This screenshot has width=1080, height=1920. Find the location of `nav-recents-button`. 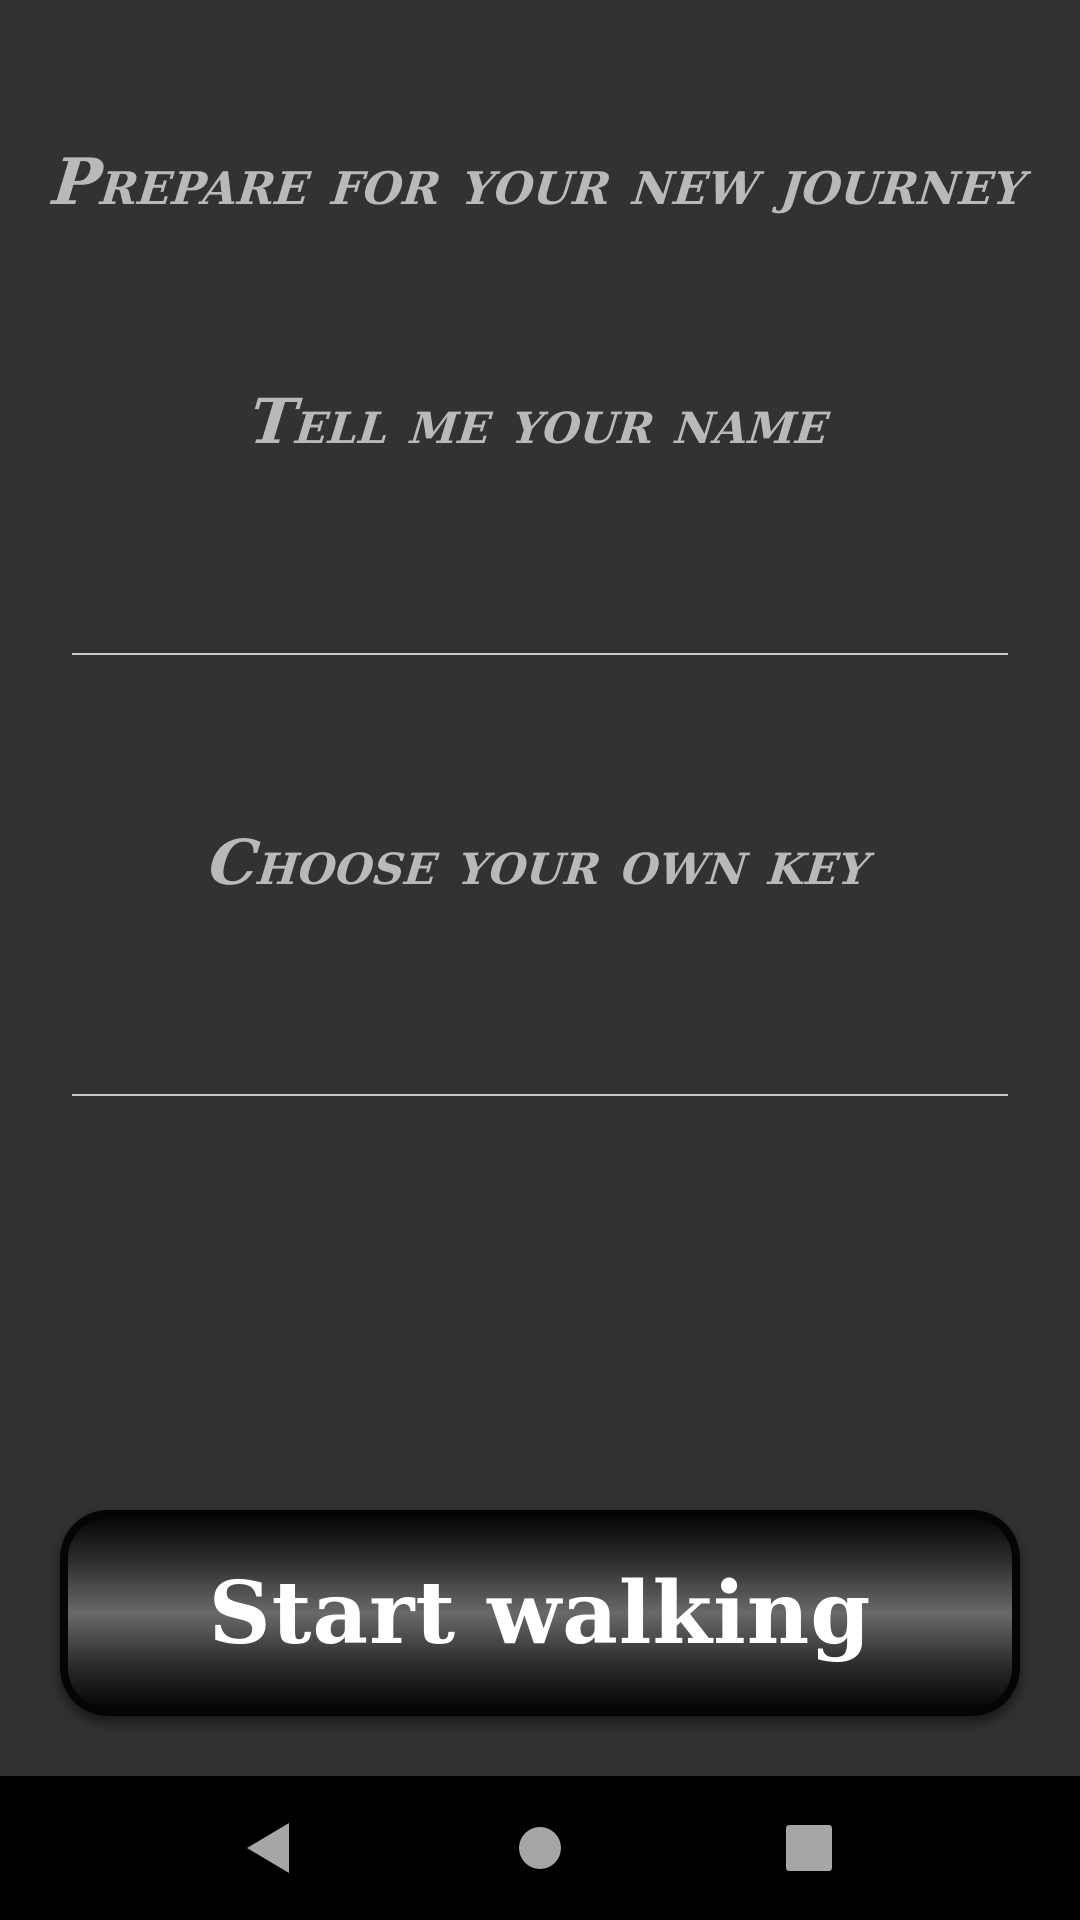

nav-recents-button is located at coordinates (809, 1848).